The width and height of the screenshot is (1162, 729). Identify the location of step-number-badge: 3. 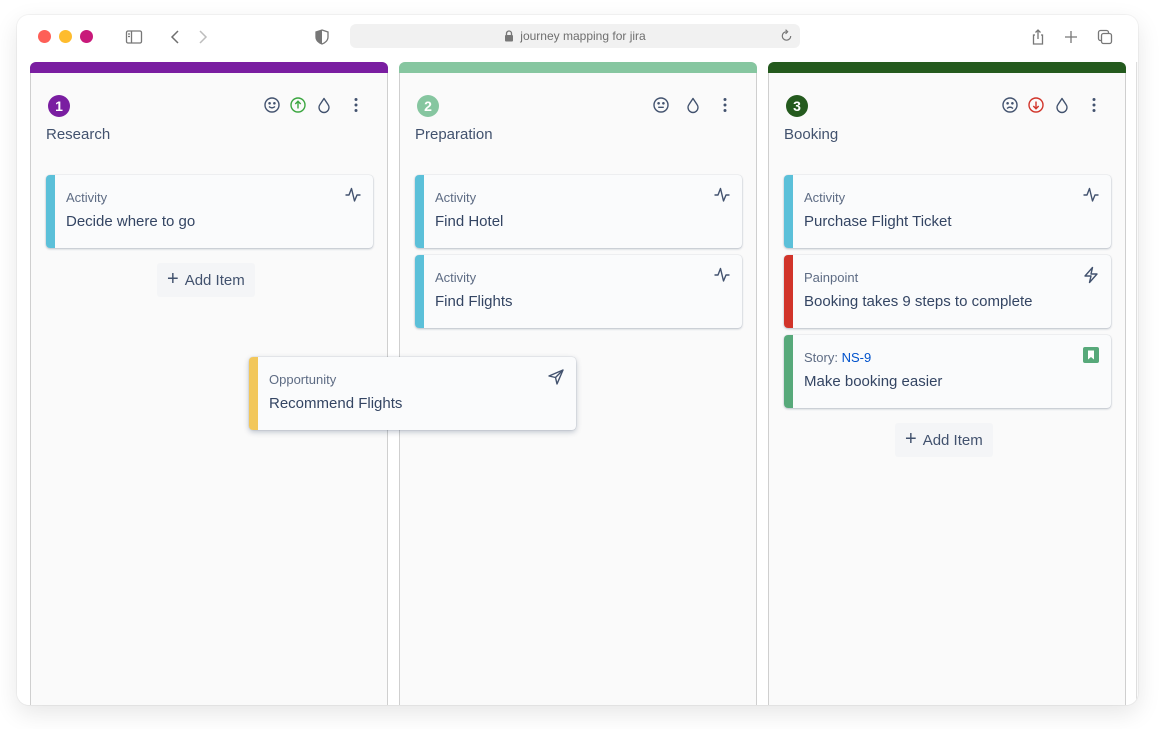
(797, 106).